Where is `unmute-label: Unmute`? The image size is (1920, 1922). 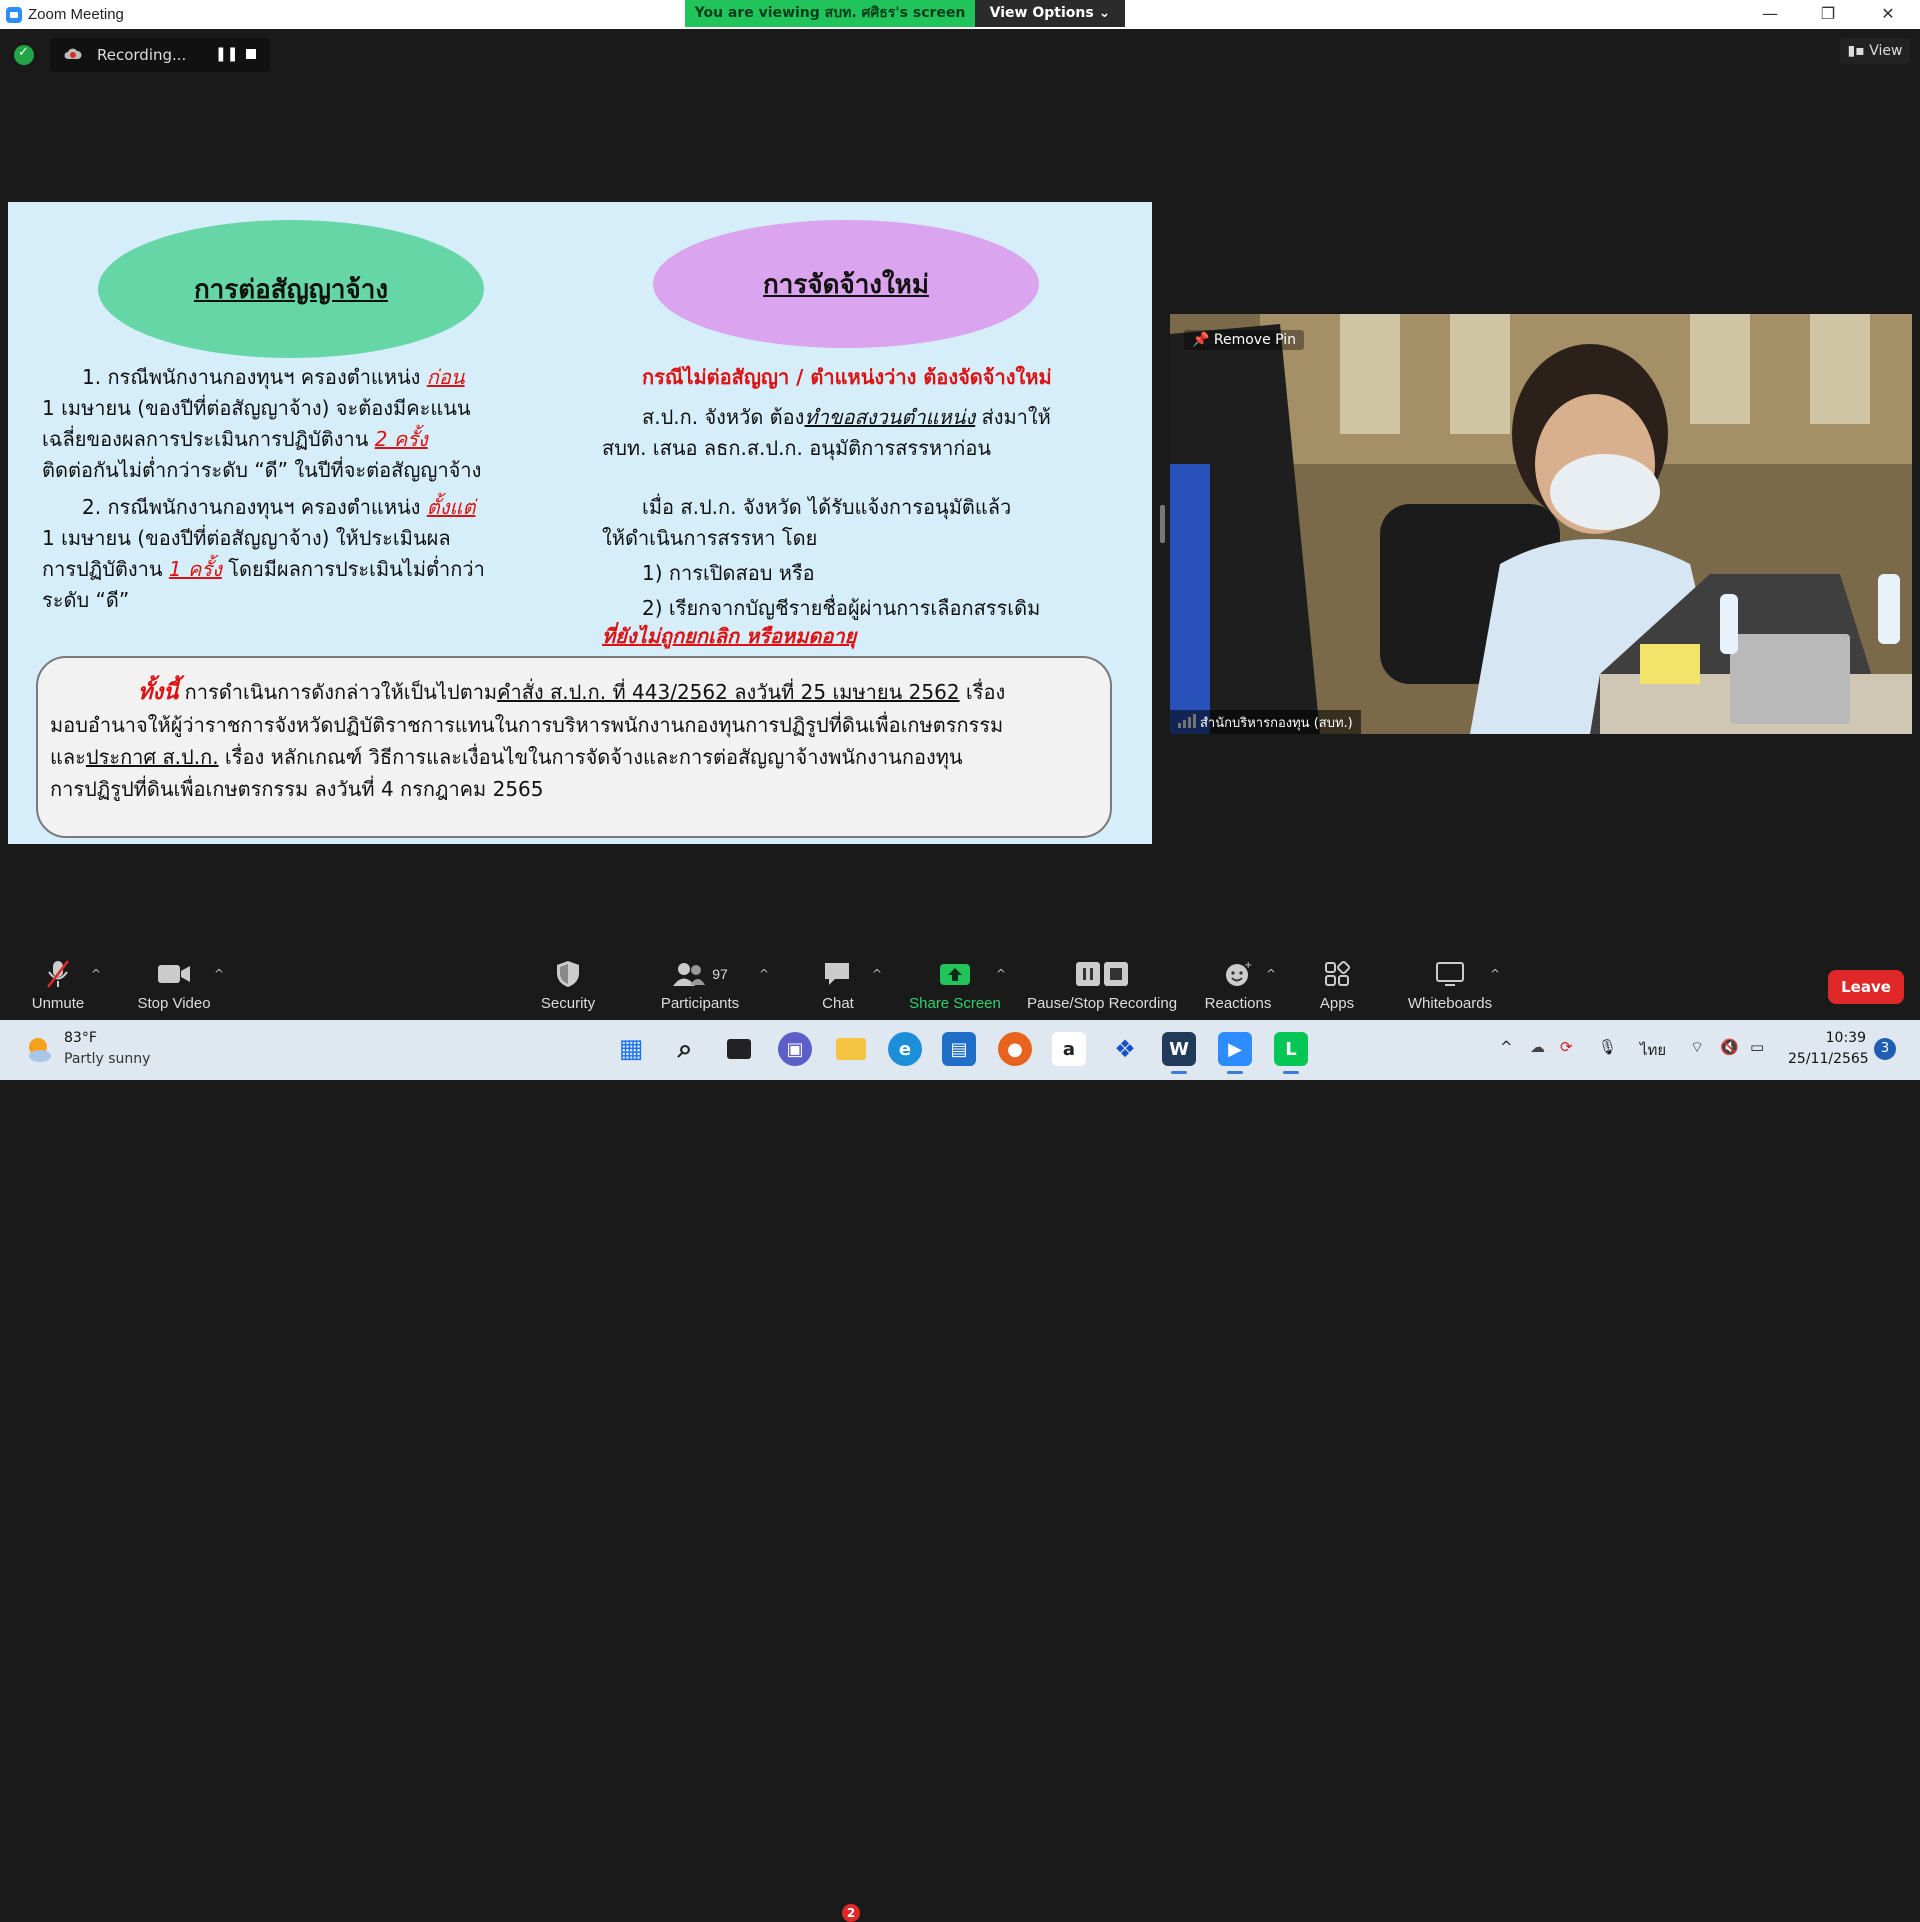
unmute-label: Unmute is located at coordinates (58, 1003).